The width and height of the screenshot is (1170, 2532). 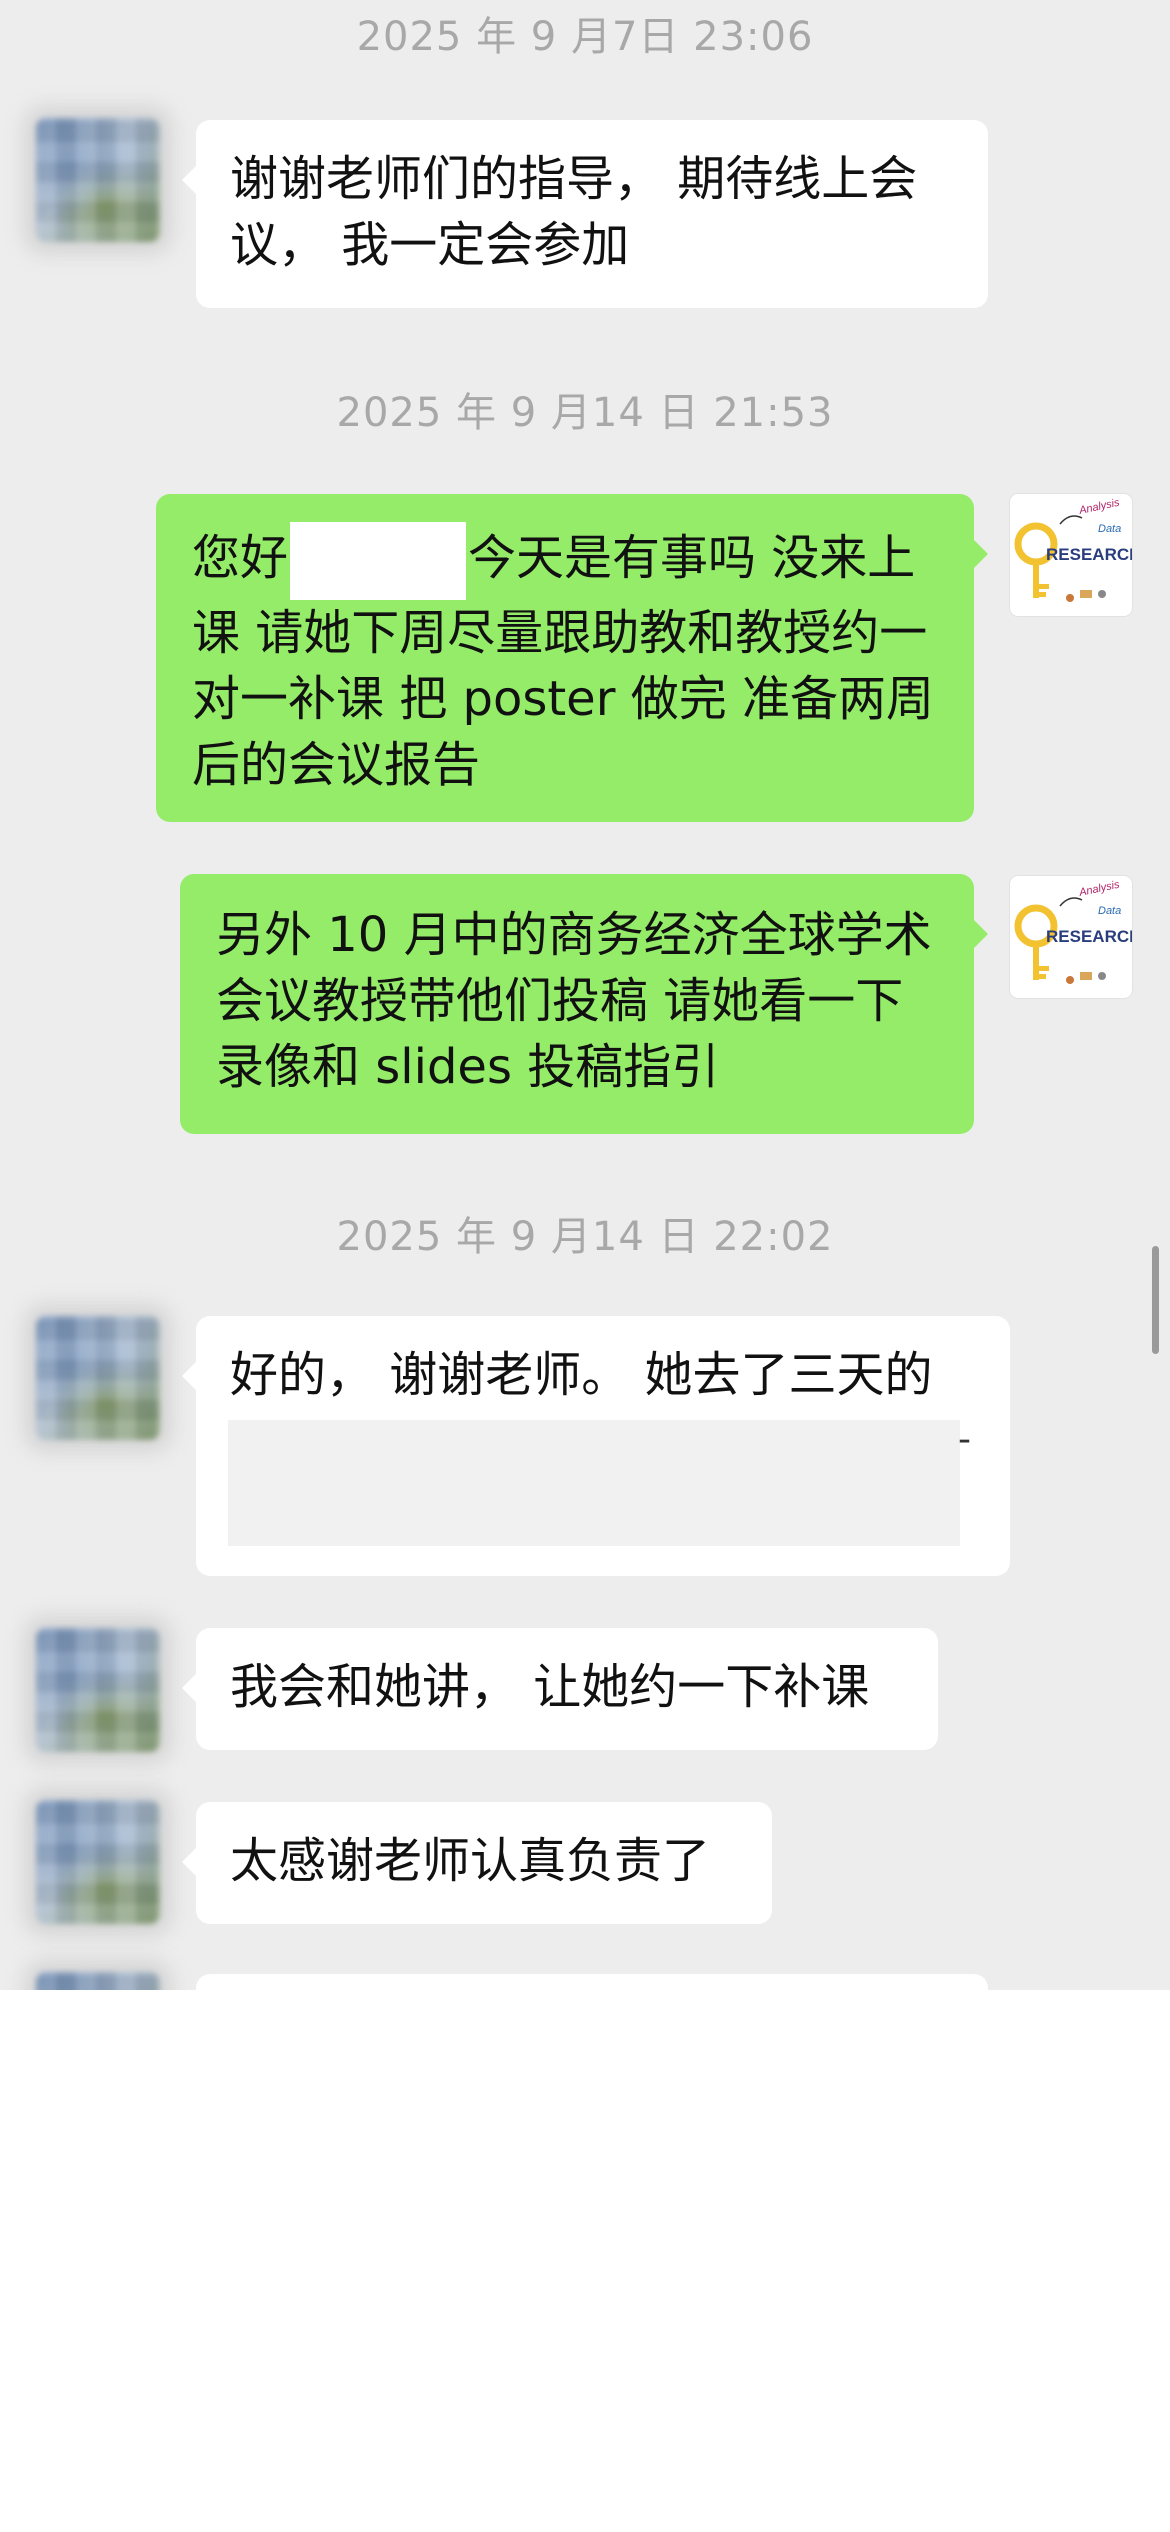 I want to click on timestamp: 2025 年 9 月7日 23:06, so click(x=585, y=37).